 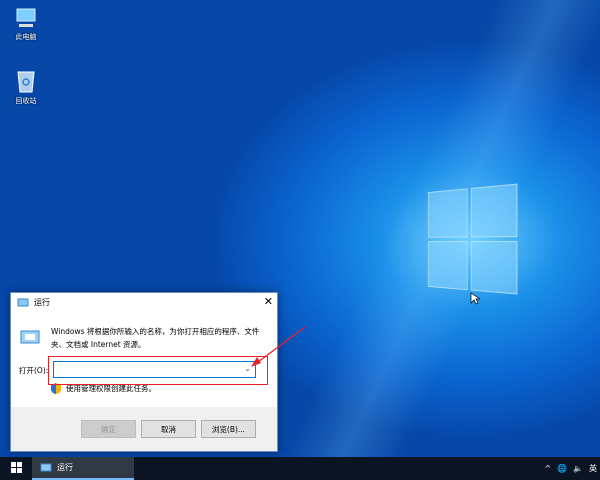 I want to click on chevron-up-icon: ^, so click(x=547, y=468).